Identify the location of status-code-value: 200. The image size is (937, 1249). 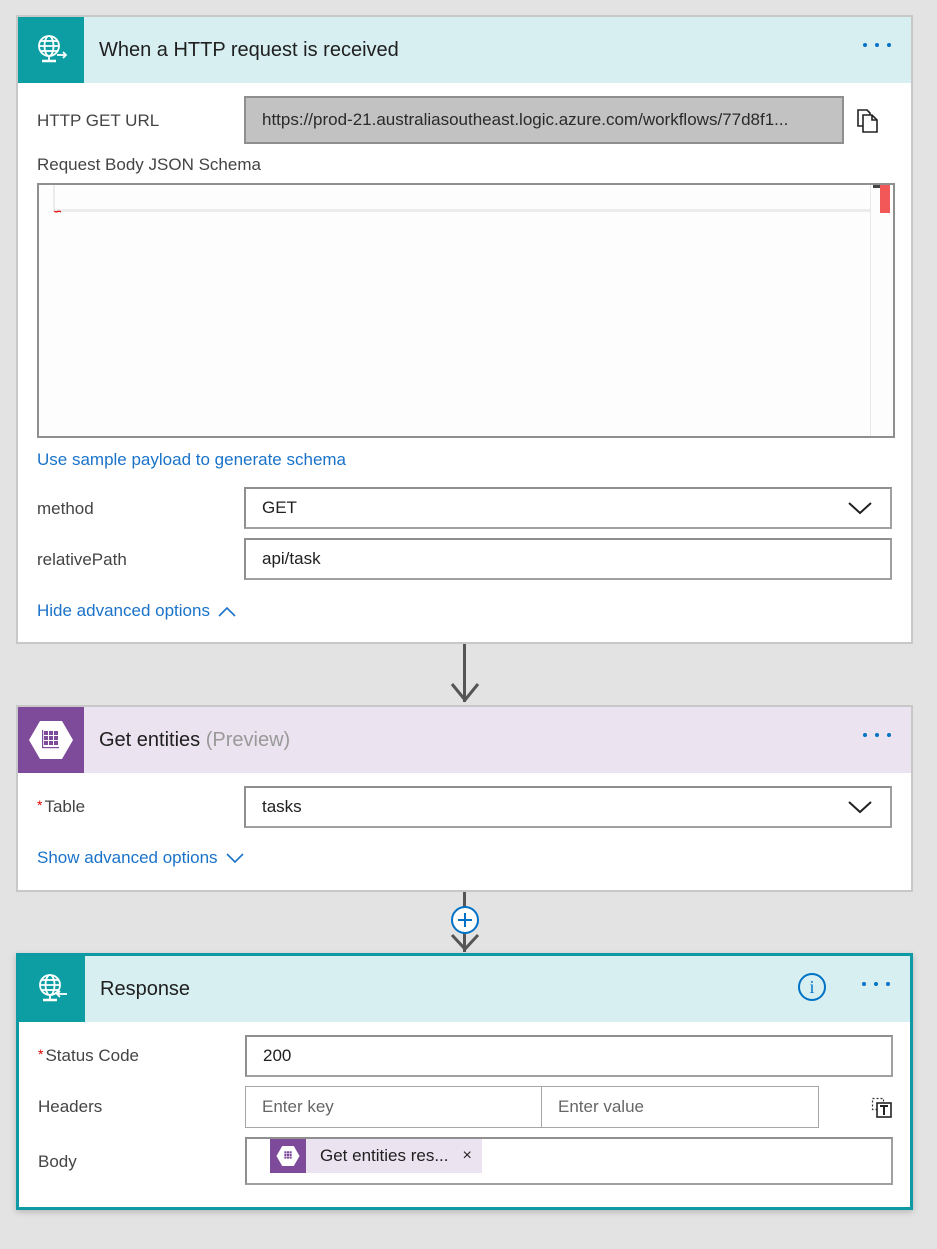
(277, 1055).